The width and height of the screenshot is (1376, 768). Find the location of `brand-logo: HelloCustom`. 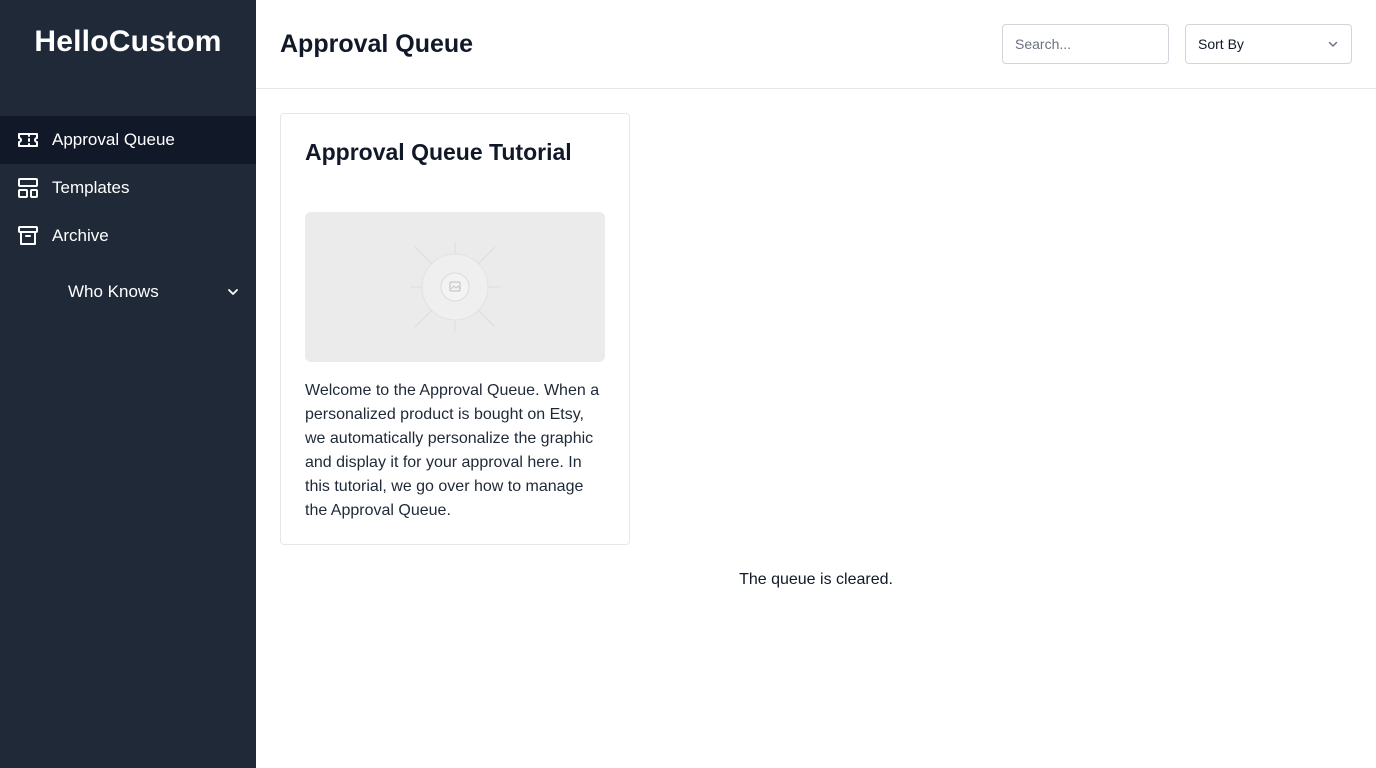

brand-logo: HelloCustom is located at coordinates (128, 43).